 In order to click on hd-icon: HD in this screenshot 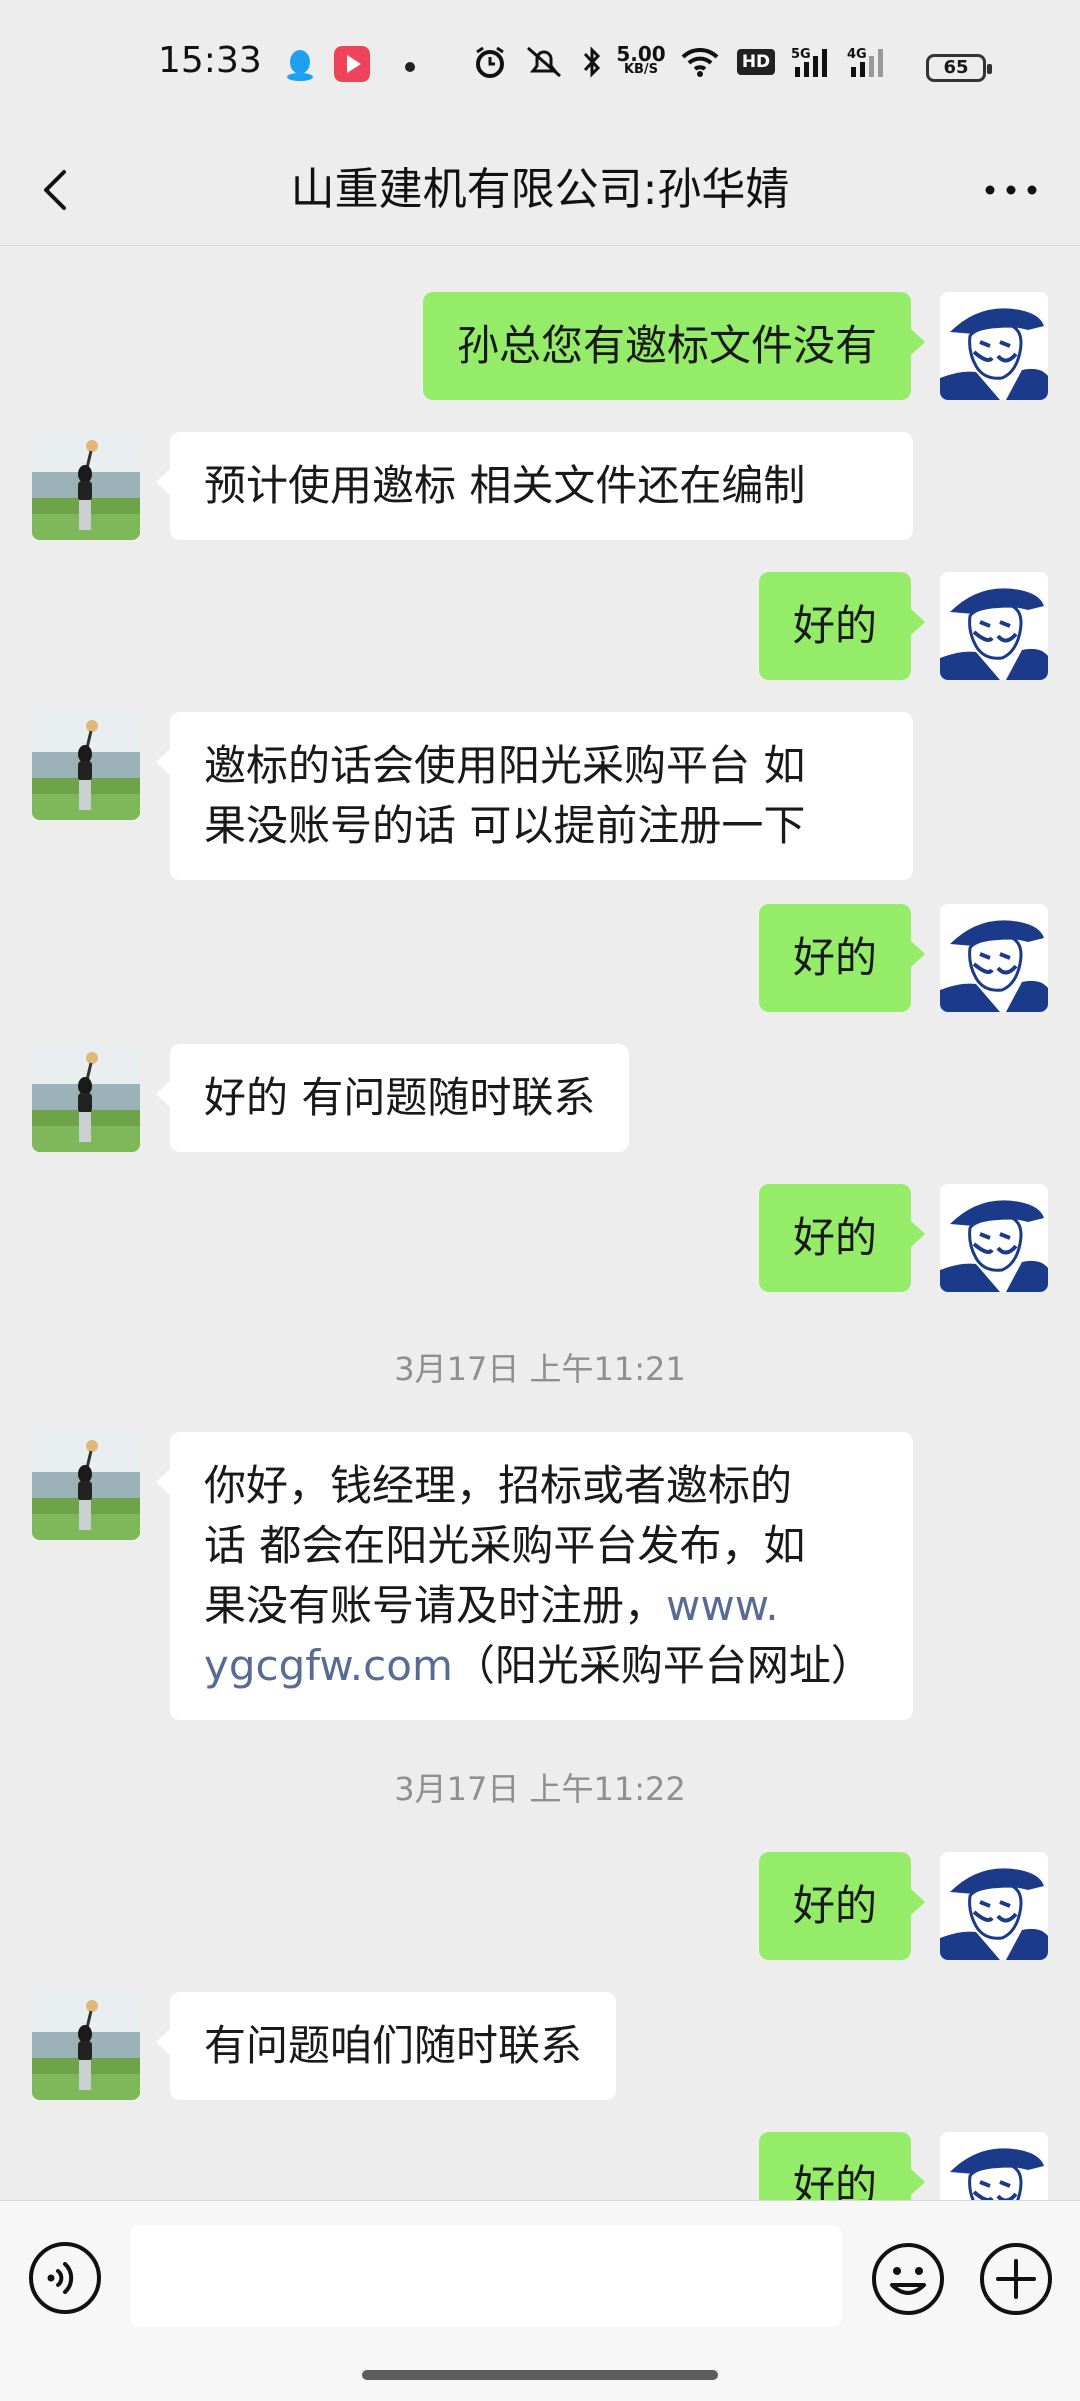, I will do `click(756, 62)`.